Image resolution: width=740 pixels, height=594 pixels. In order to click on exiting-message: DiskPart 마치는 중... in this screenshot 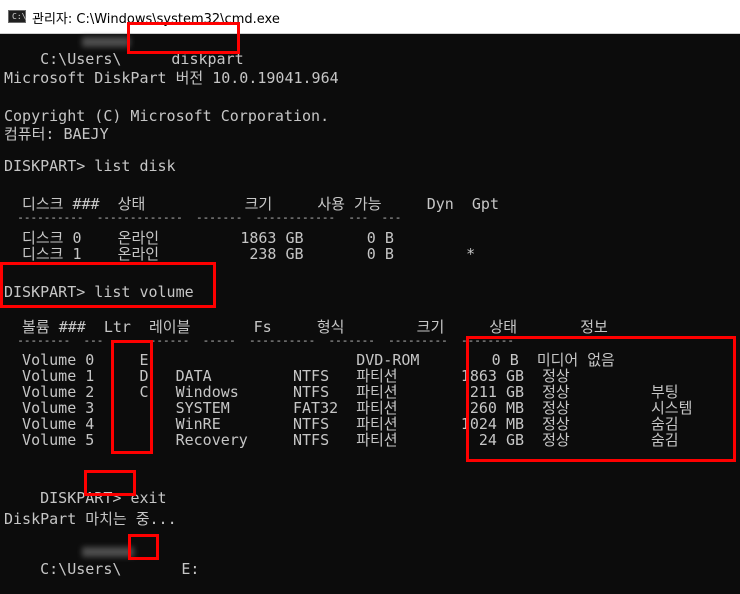, I will do `click(90, 519)`.